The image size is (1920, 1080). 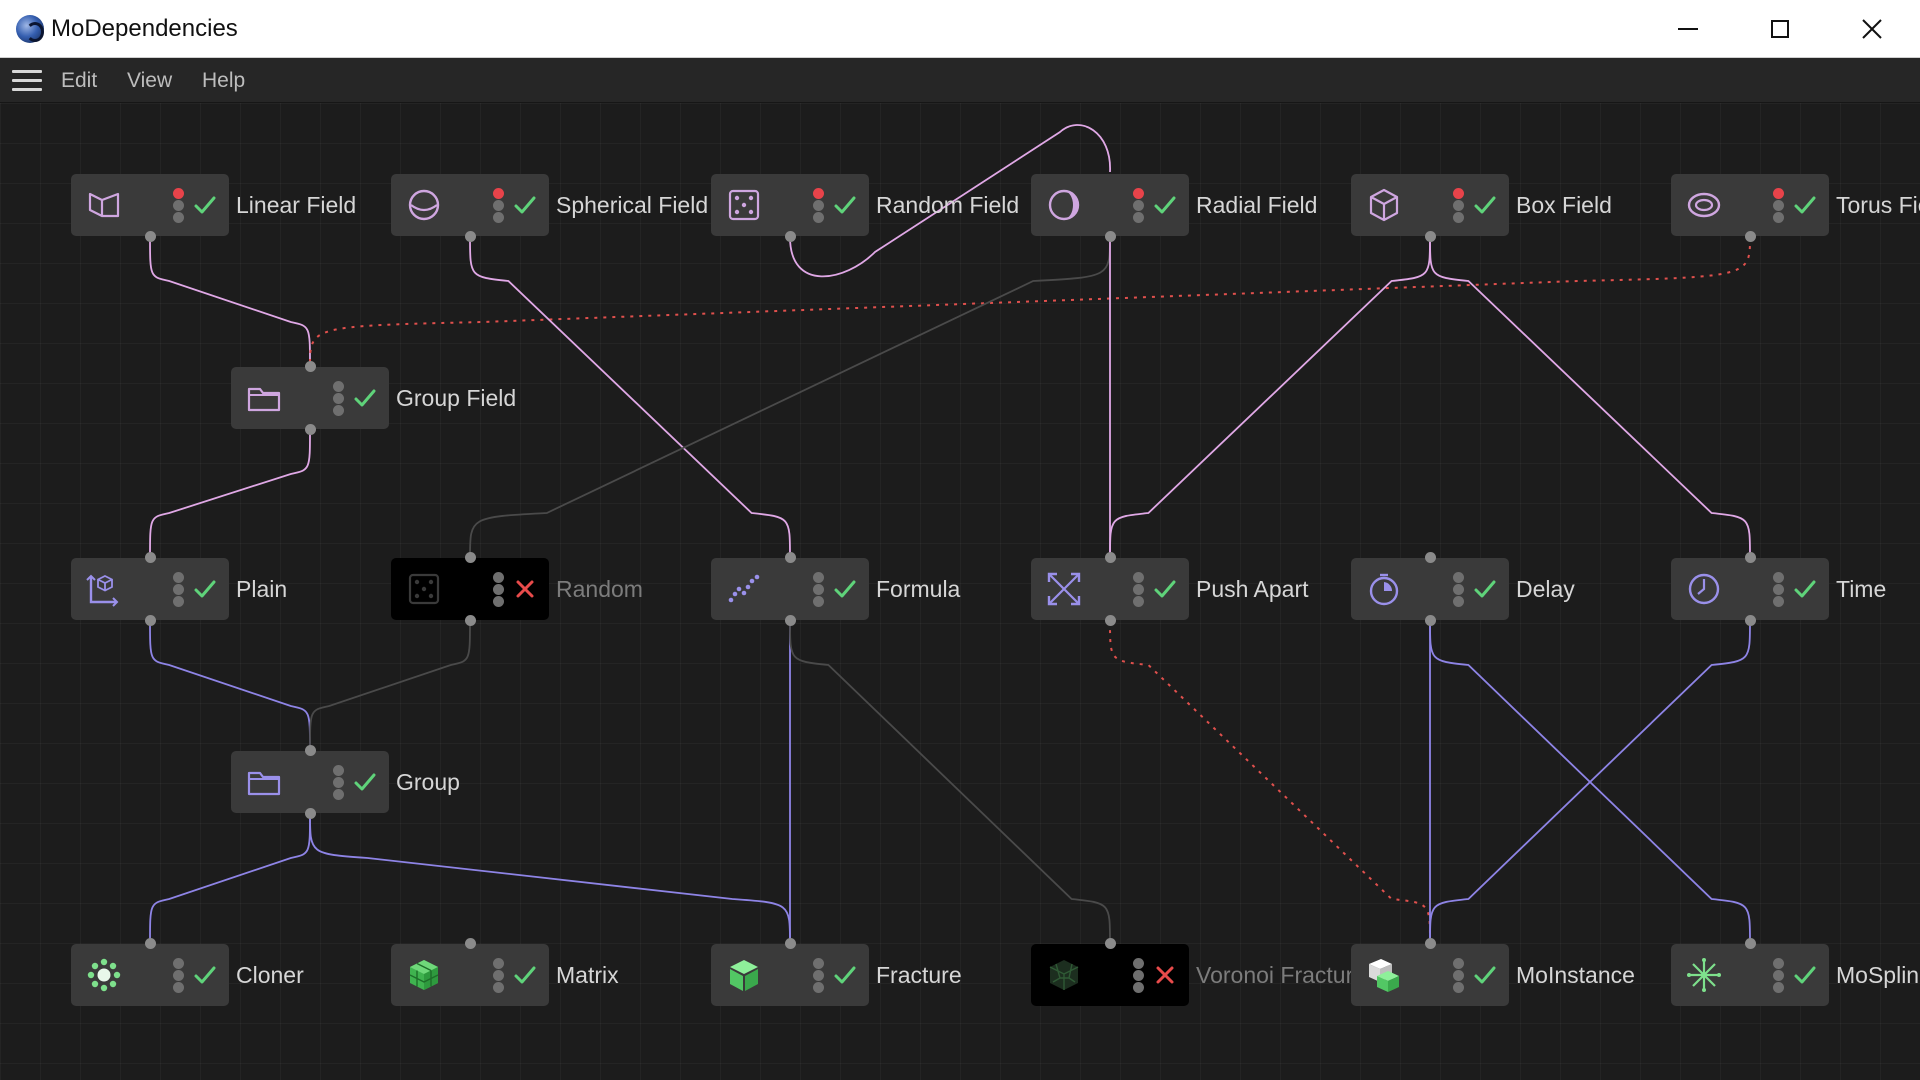 I want to click on node-box-field: Box Field, so click(x=1481, y=208).